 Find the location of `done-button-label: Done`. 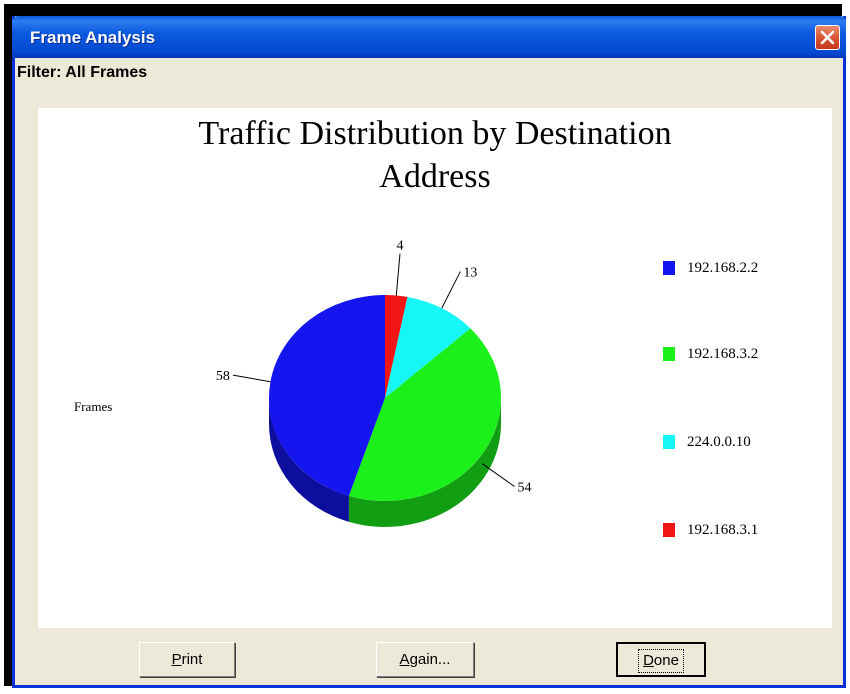

done-button-label: Done is located at coordinates (661, 661).